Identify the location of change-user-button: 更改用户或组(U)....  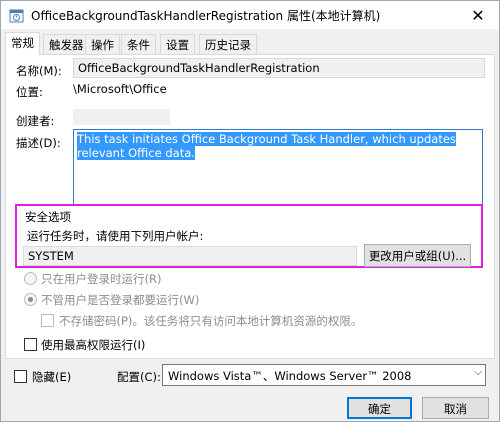
(417, 255).